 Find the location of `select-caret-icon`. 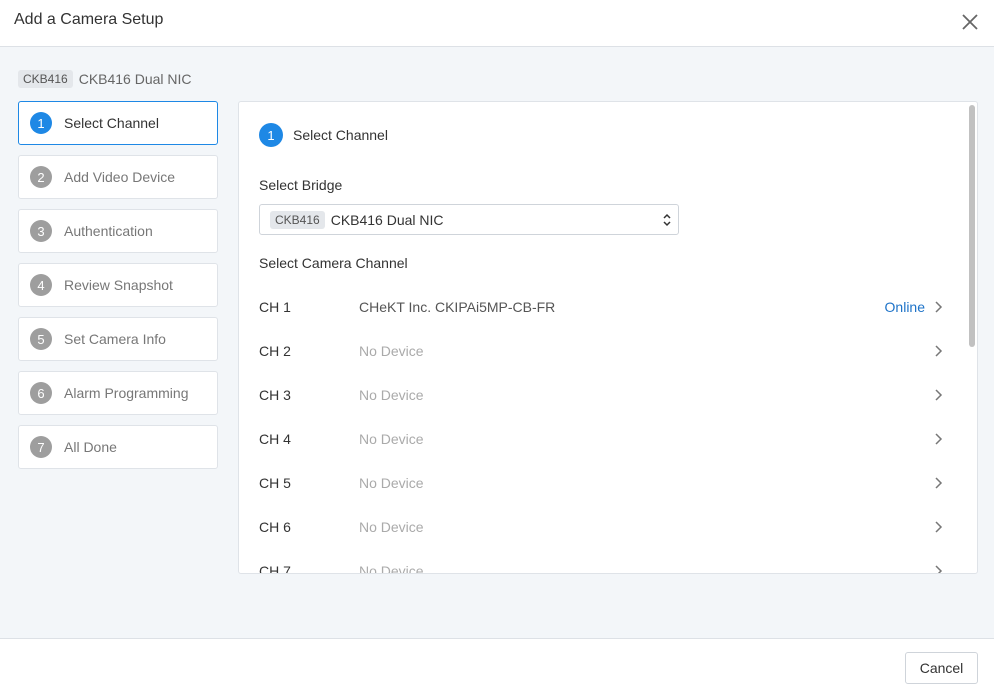

select-caret-icon is located at coordinates (667, 220).